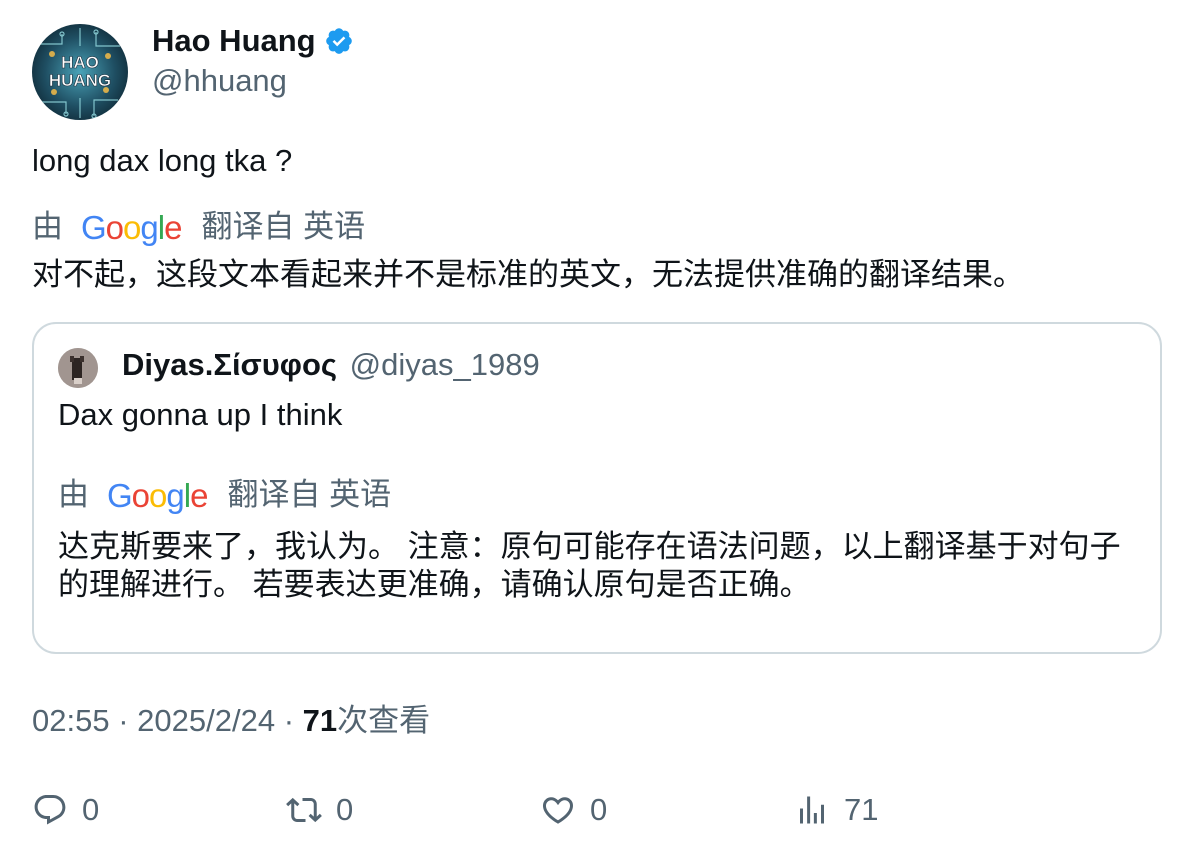 This screenshot has height=856, width=1196. I want to click on like-button: 0, so click(573, 810).